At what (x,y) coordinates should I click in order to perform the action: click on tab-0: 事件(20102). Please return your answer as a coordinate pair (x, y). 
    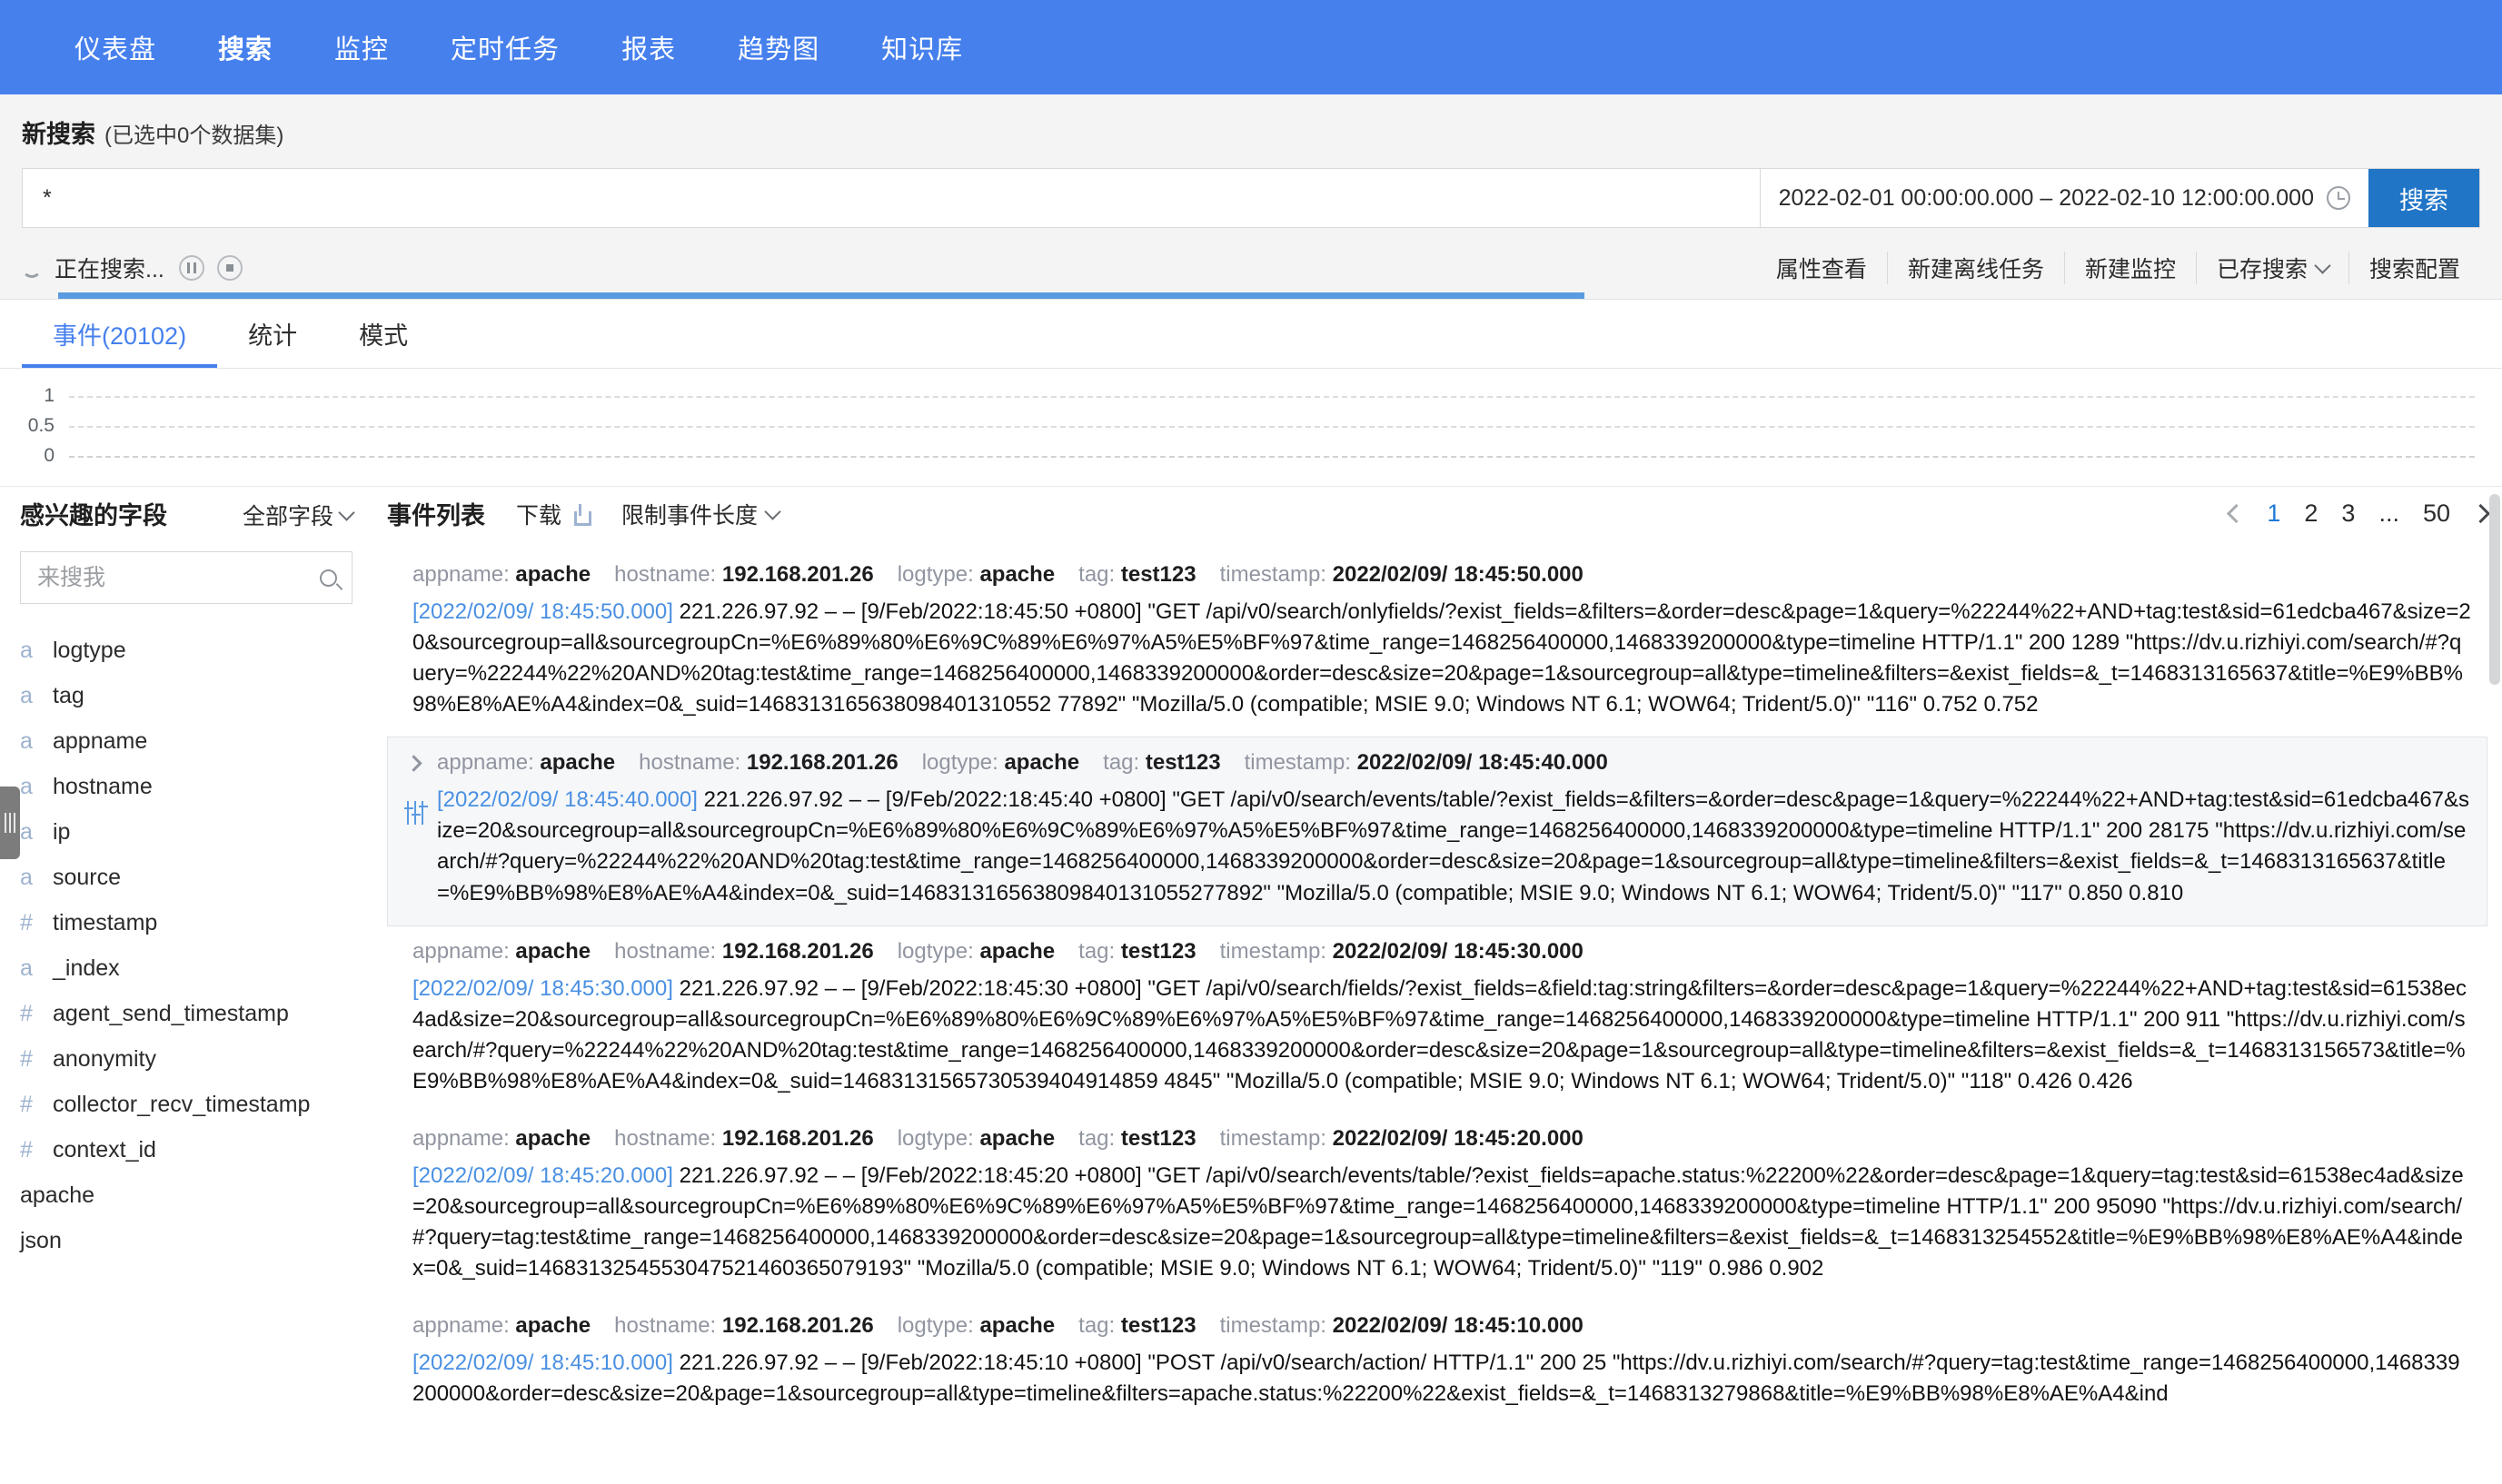
    Looking at the image, I should click on (120, 342).